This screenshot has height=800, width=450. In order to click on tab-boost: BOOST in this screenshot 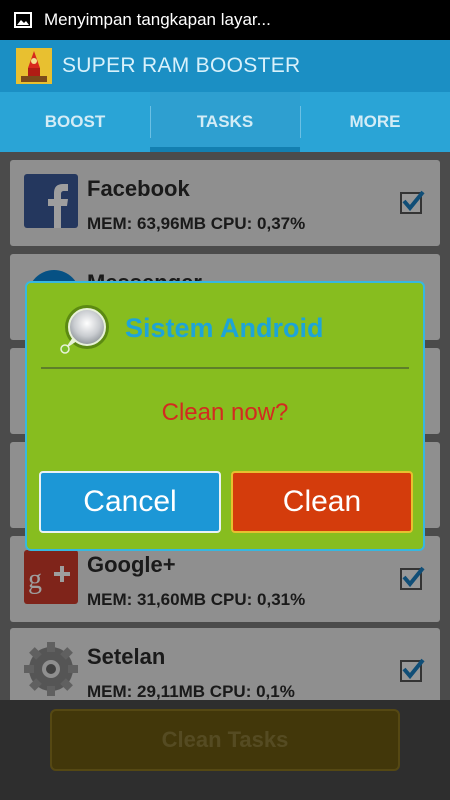, I will do `click(75, 122)`.